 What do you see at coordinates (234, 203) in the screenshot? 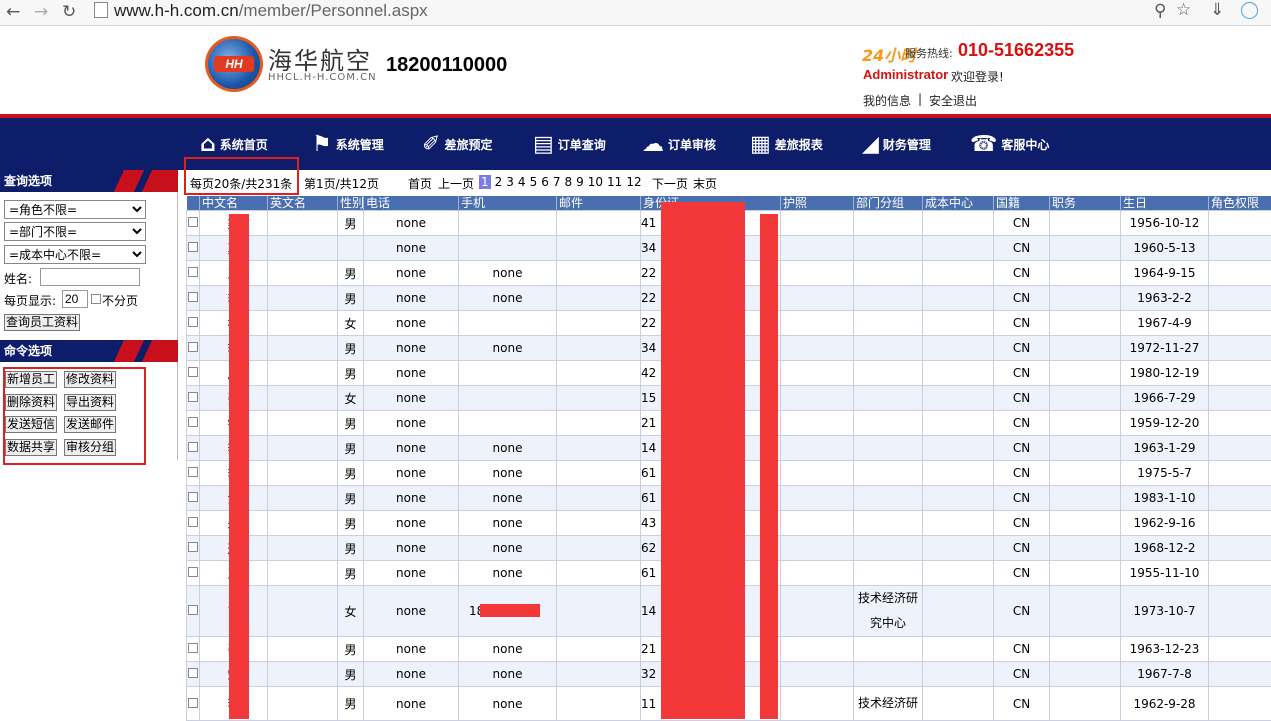
I see `column-header: 中文名` at bounding box center [234, 203].